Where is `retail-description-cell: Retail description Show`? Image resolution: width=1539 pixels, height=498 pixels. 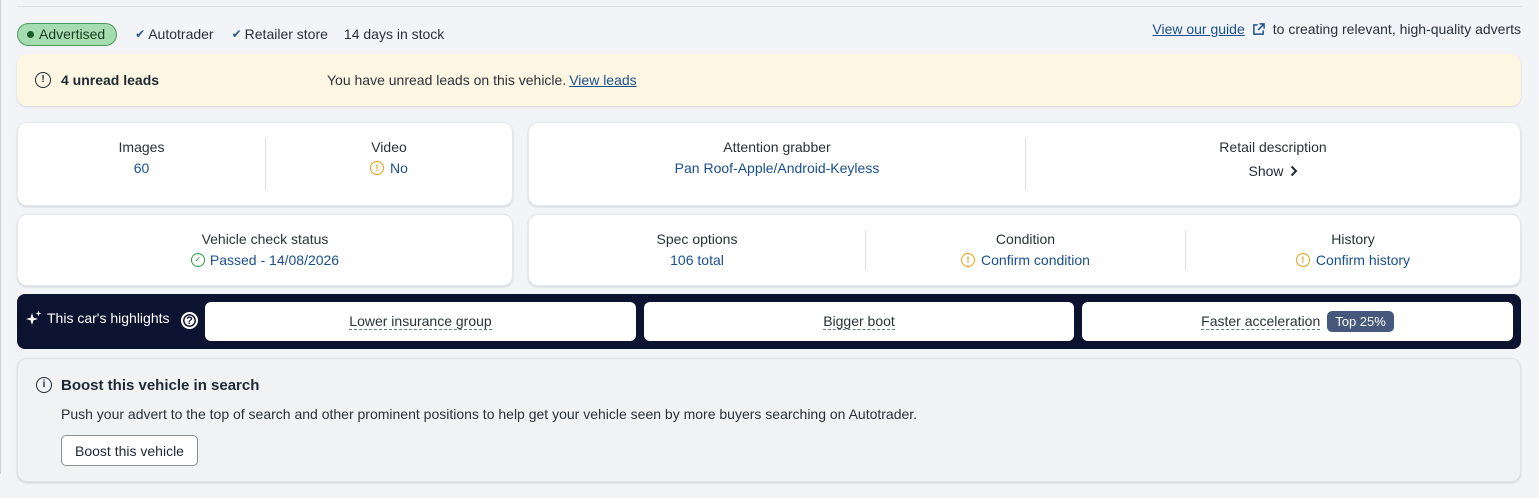
retail-description-cell: Retail description Show is located at coordinates (1273, 164).